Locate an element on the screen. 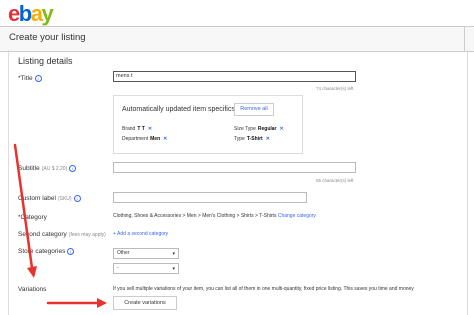 The height and width of the screenshot is (315, 474). annotation-arrows is located at coordinates (60, 225).